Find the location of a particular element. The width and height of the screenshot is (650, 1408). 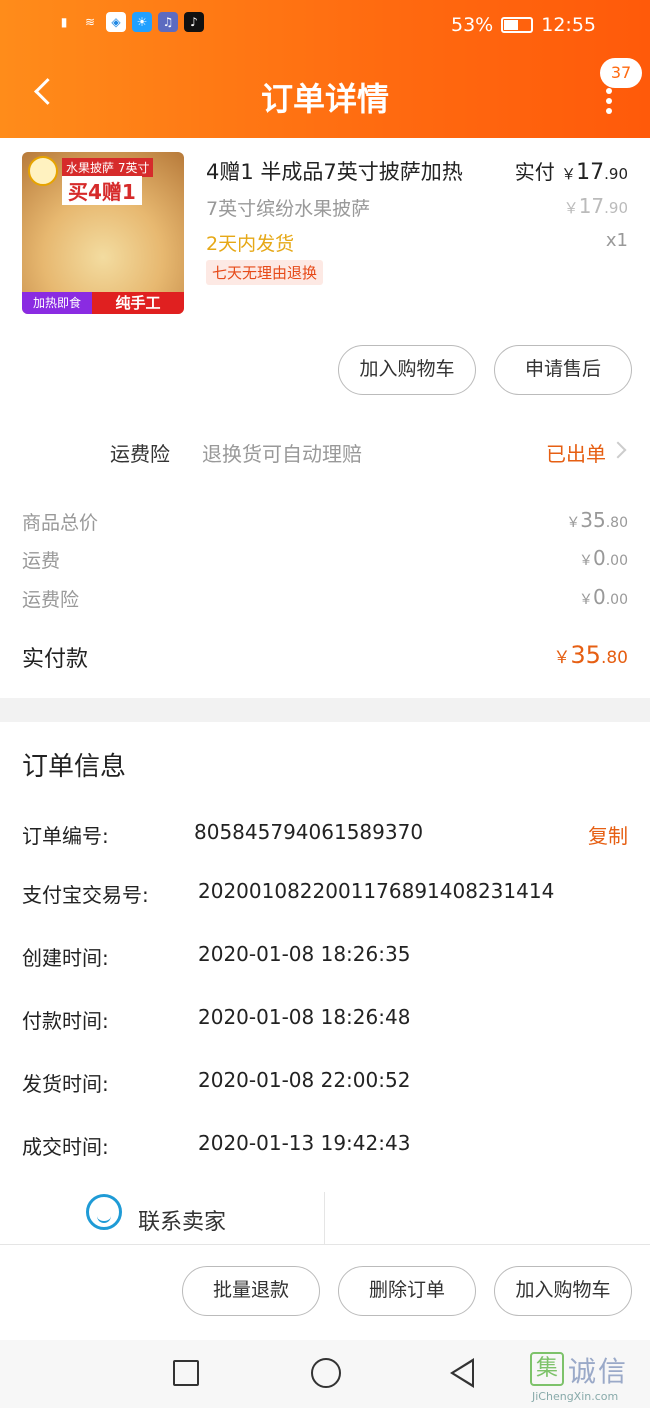

orig-dec: .90 is located at coordinates (616, 208).